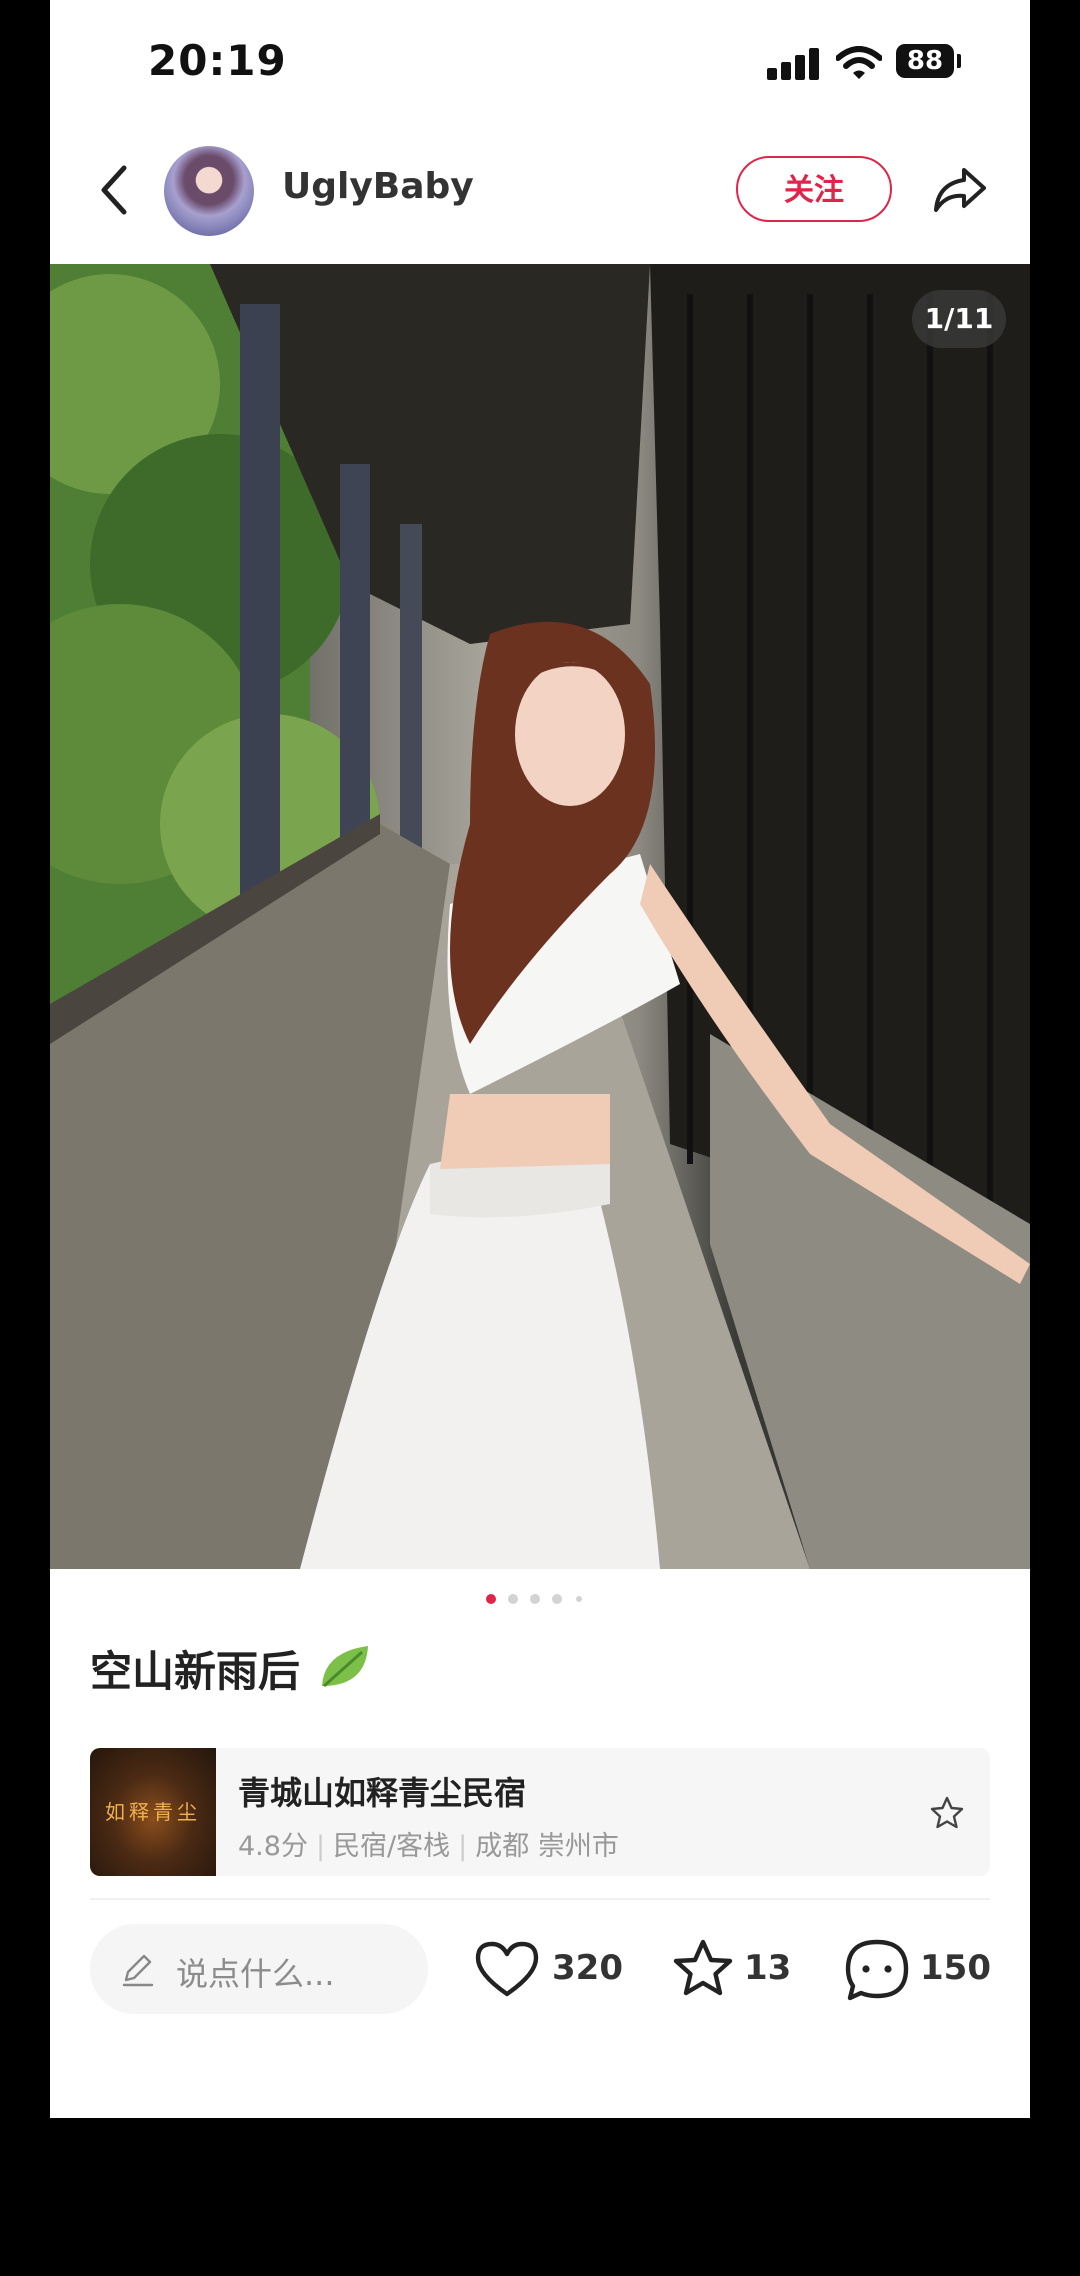 The image size is (1080, 2276). What do you see at coordinates (959, 319) in the screenshot?
I see `page-indicator: 1/11` at bounding box center [959, 319].